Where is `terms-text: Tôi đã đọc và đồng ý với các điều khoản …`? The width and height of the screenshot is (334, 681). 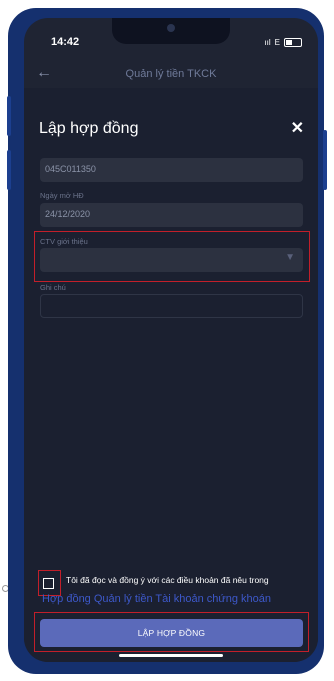 terms-text: Tôi đã đọc và đồng ý với các điều khoản … is located at coordinates (167, 580).